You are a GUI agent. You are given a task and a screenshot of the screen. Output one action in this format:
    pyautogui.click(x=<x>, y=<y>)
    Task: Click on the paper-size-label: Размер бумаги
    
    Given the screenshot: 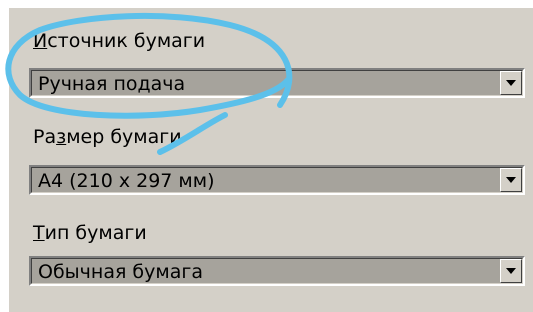 What is the action you would take?
    pyautogui.click(x=107, y=137)
    